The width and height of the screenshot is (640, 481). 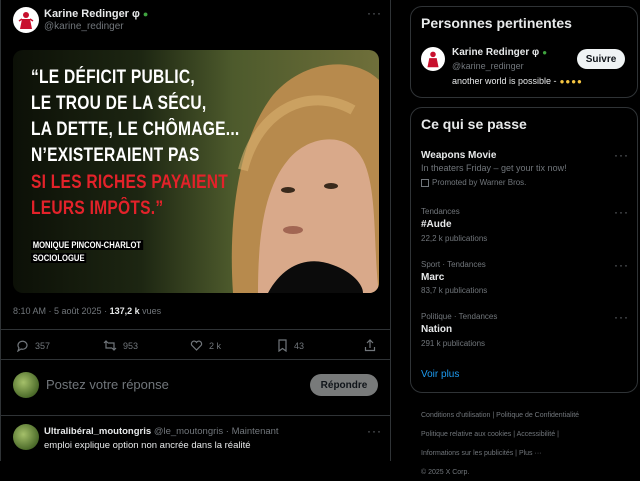 I want to click on quote-attribution-role: SOCIOLOGUE, so click(x=59, y=258).